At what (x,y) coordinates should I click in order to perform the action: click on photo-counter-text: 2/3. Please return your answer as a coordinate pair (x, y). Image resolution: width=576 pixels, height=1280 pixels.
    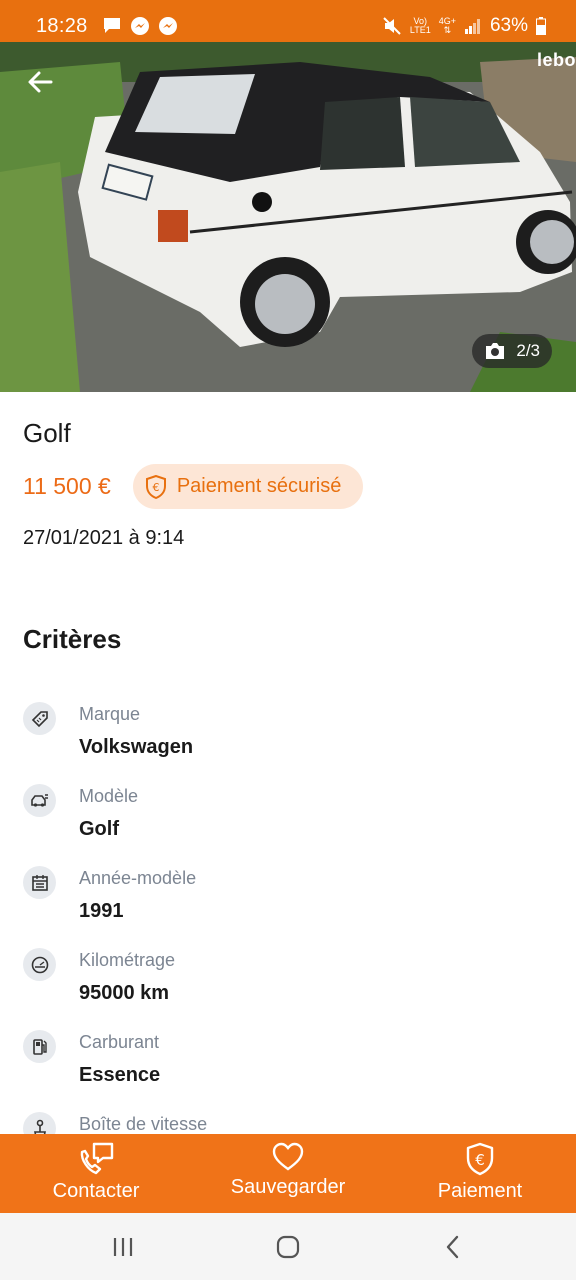
    Looking at the image, I should click on (528, 350).